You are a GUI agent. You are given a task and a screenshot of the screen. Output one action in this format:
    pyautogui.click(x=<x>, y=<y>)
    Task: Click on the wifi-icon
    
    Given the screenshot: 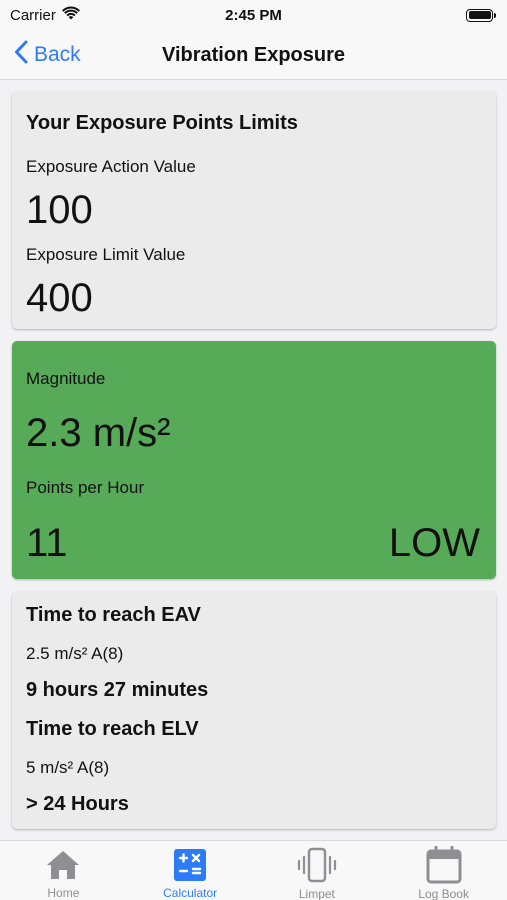 What is the action you would take?
    pyautogui.click(x=70, y=15)
    